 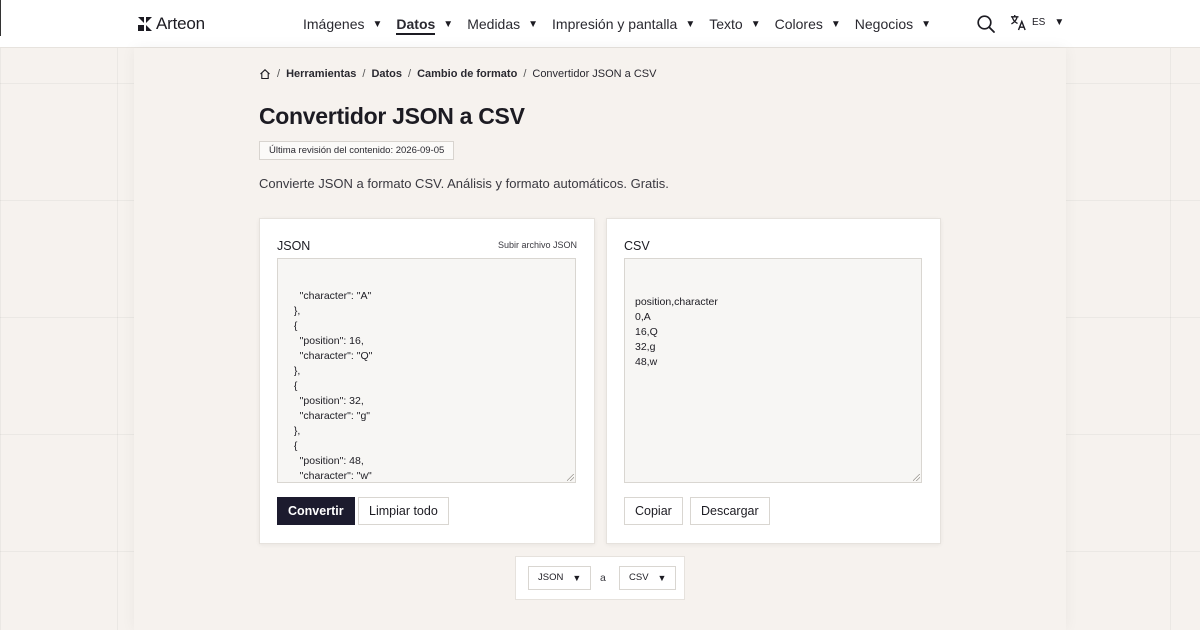 I want to click on nav-item-impresion: Impresión y pantalla ▼, so click(x=623, y=24).